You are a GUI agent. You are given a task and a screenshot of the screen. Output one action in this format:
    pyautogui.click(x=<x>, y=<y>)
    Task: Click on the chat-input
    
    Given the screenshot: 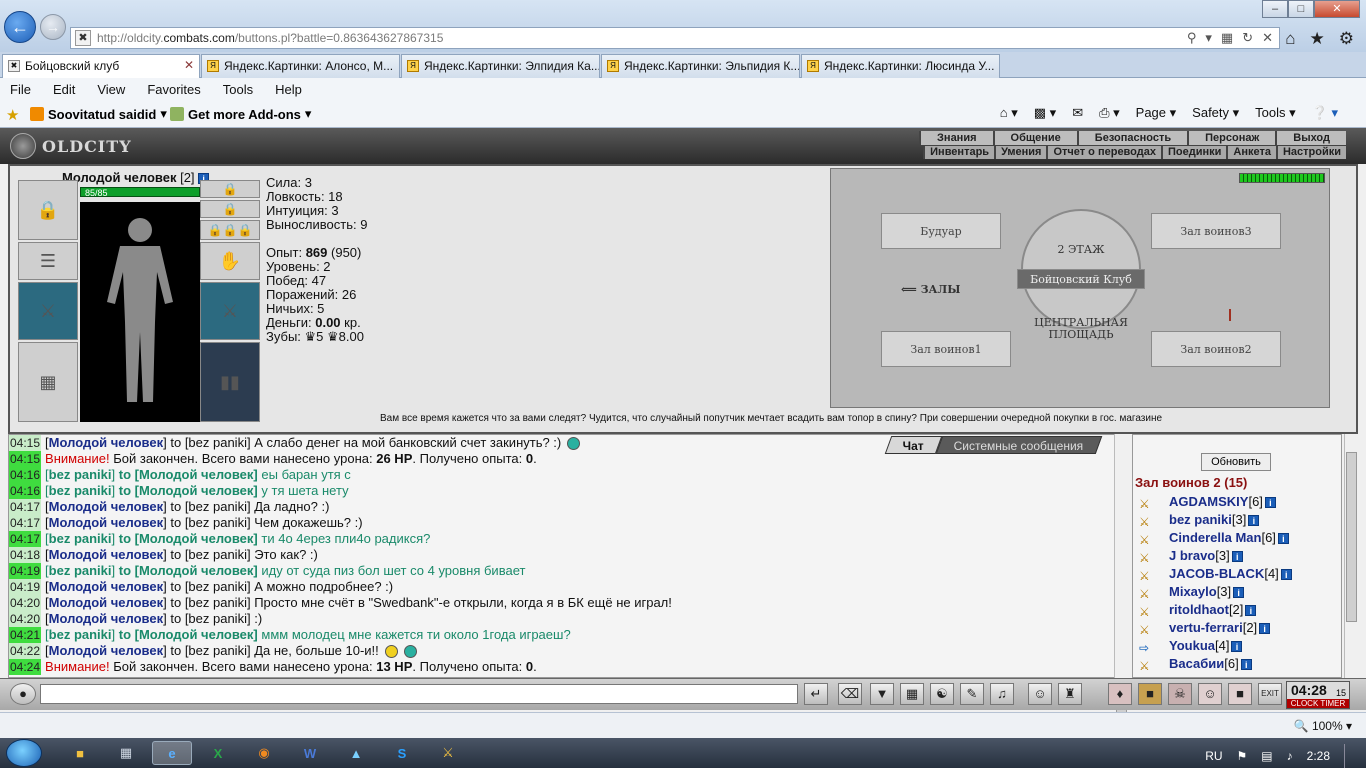 What is the action you would take?
    pyautogui.click(x=419, y=694)
    